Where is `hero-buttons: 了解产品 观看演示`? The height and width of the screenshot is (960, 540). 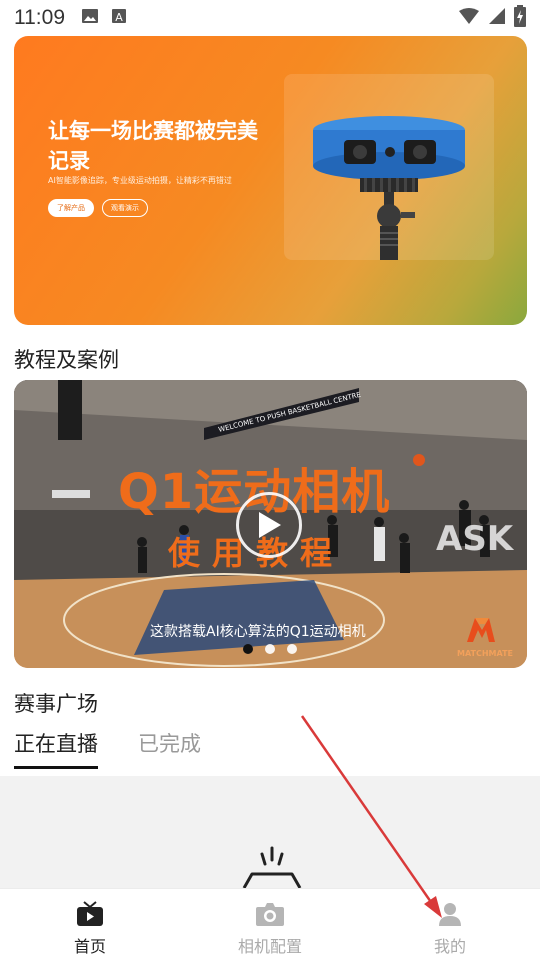
hero-buttons: 了解产品 观看演示 is located at coordinates (98, 208).